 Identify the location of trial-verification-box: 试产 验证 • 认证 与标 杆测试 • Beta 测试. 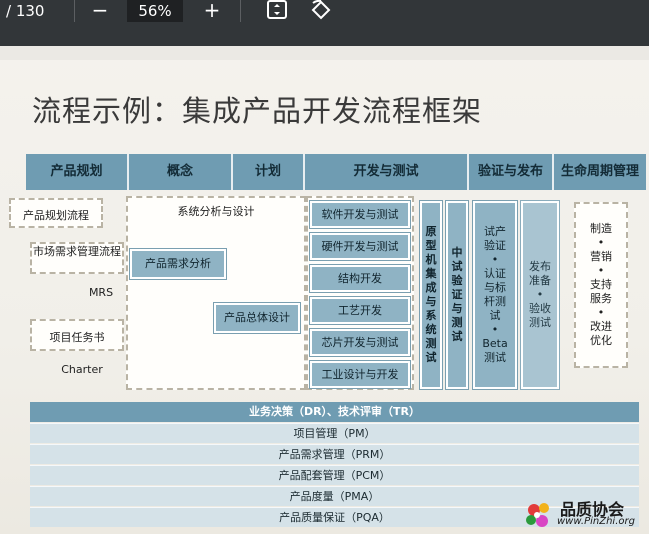
(495, 295).